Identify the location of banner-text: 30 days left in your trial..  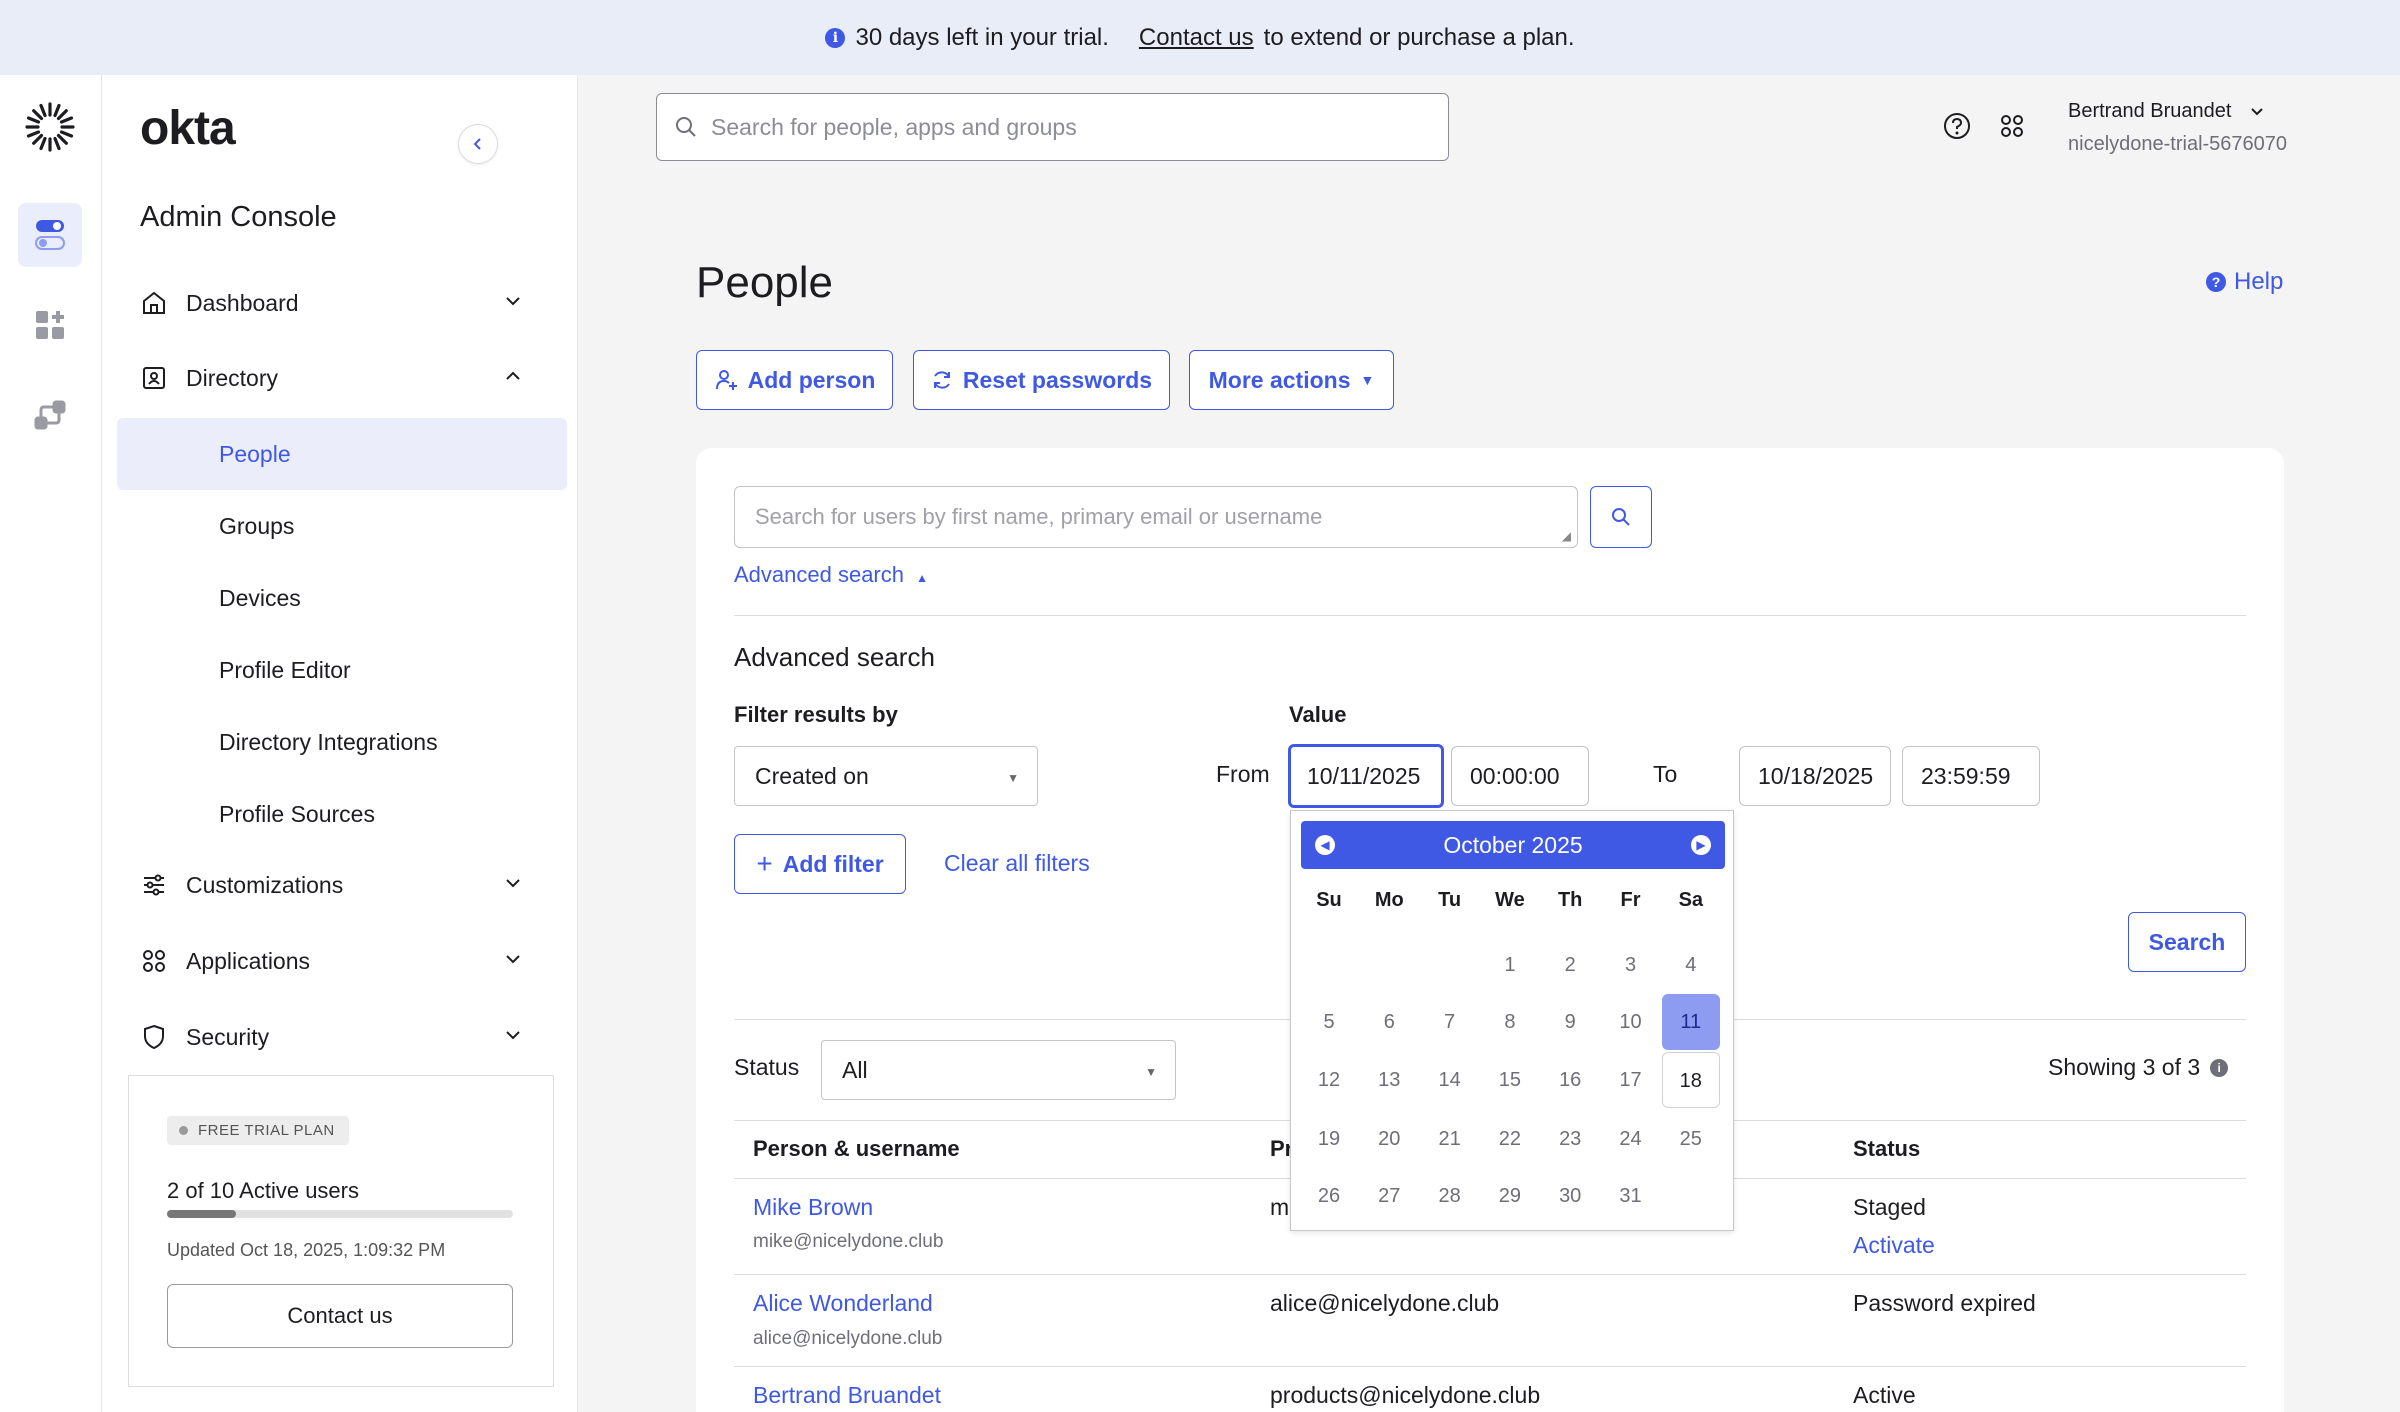
(982, 37).